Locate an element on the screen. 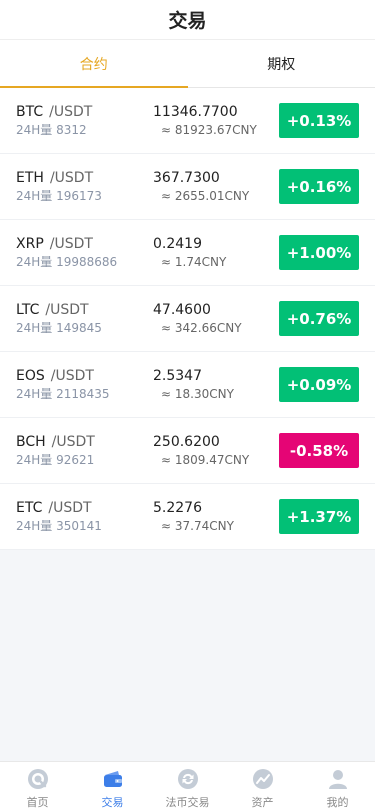  price-info: 0.2419 ≈ 1.74CNY is located at coordinates (216, 253).